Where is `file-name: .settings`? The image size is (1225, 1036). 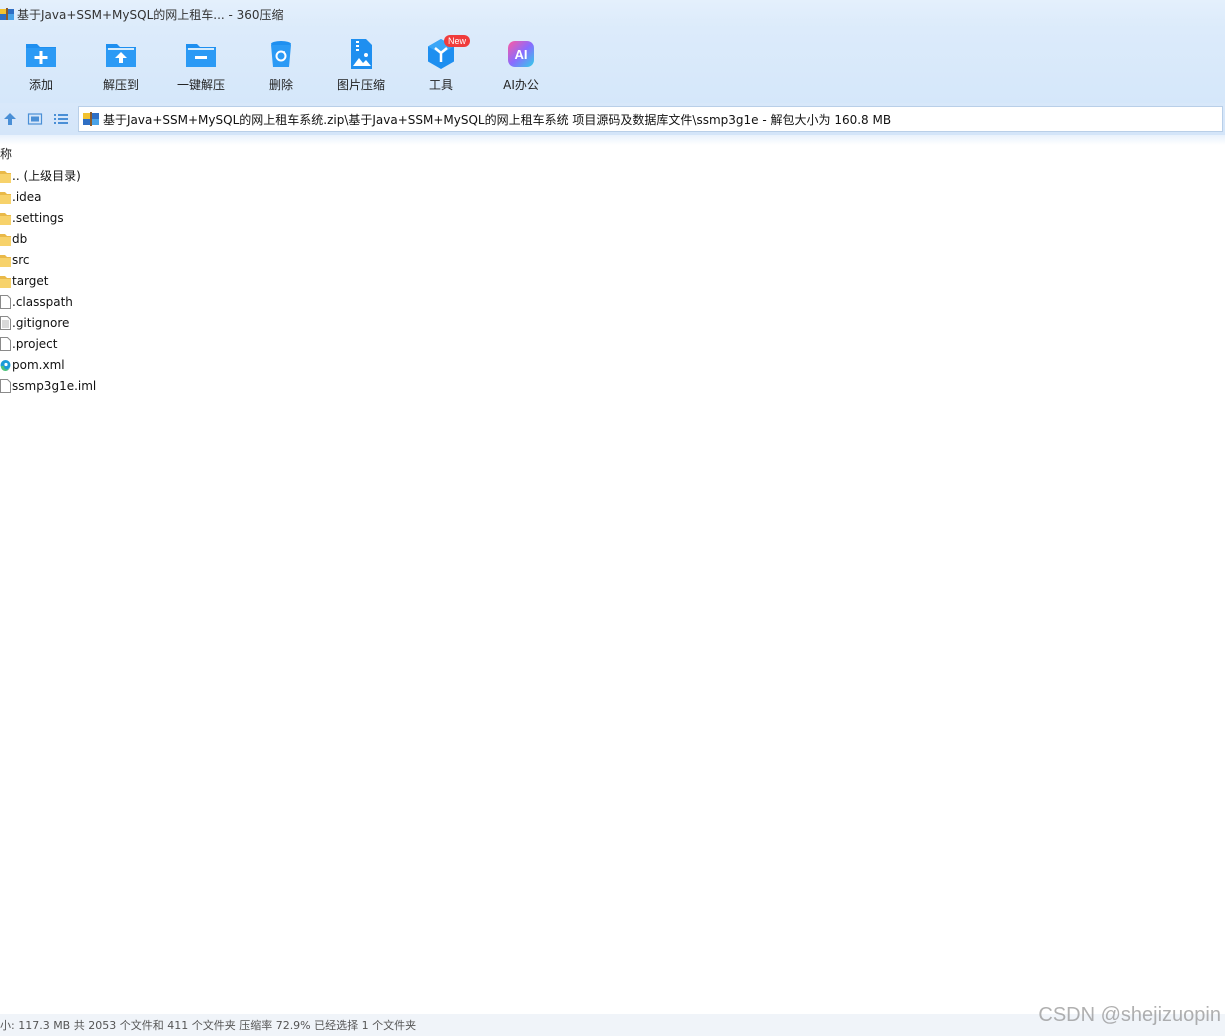 file-name: .settings is located at coordinates (38, 217).